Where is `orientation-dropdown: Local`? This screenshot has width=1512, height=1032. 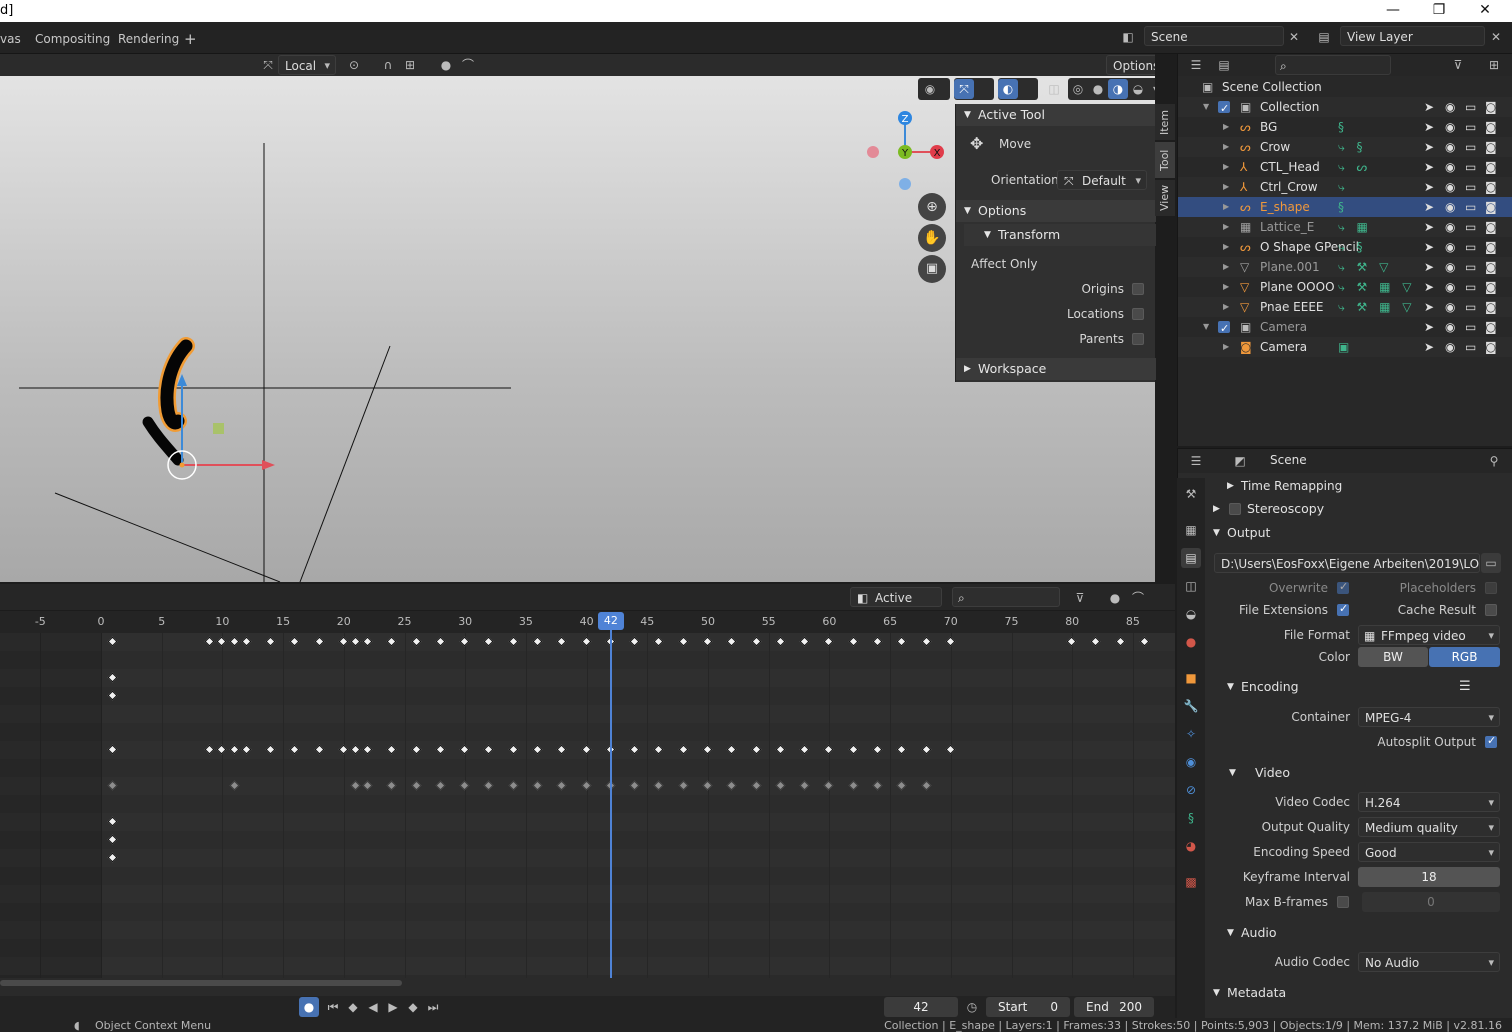 orientation-dropdown: Local is located at coordinates (307, 65).